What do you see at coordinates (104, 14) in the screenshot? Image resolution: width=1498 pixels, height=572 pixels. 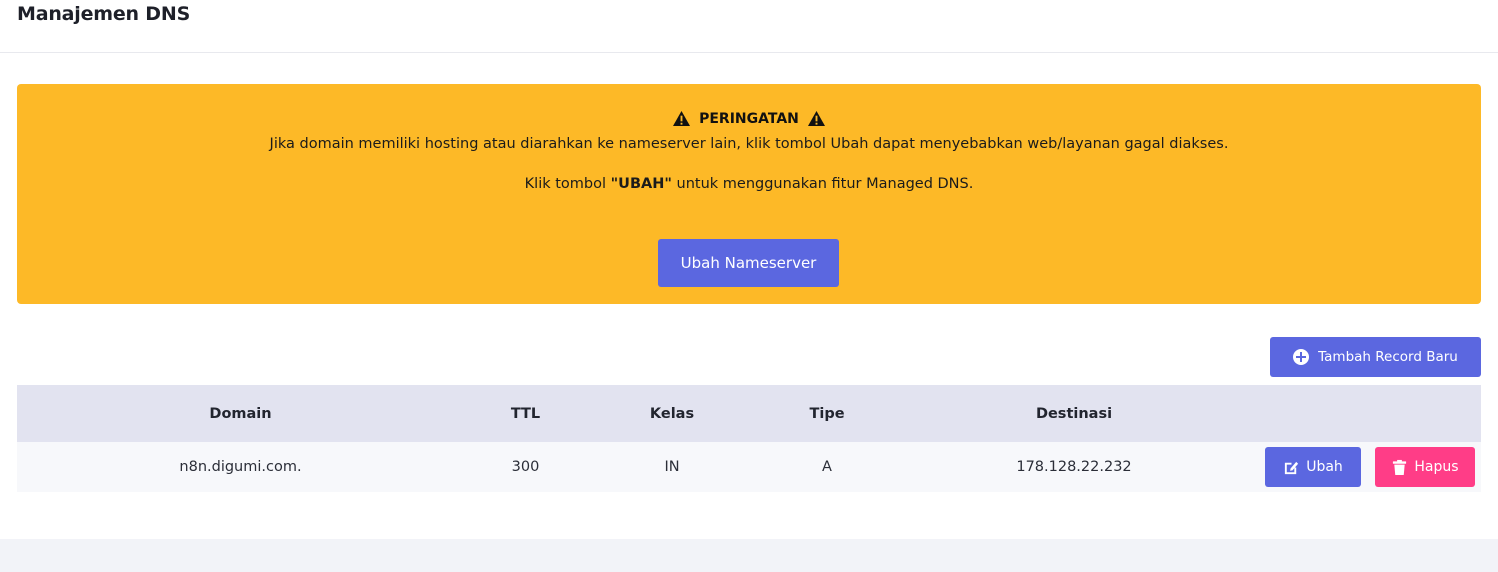 I see `page-title: Manajemen DNS` at bounding box center [104, 14].